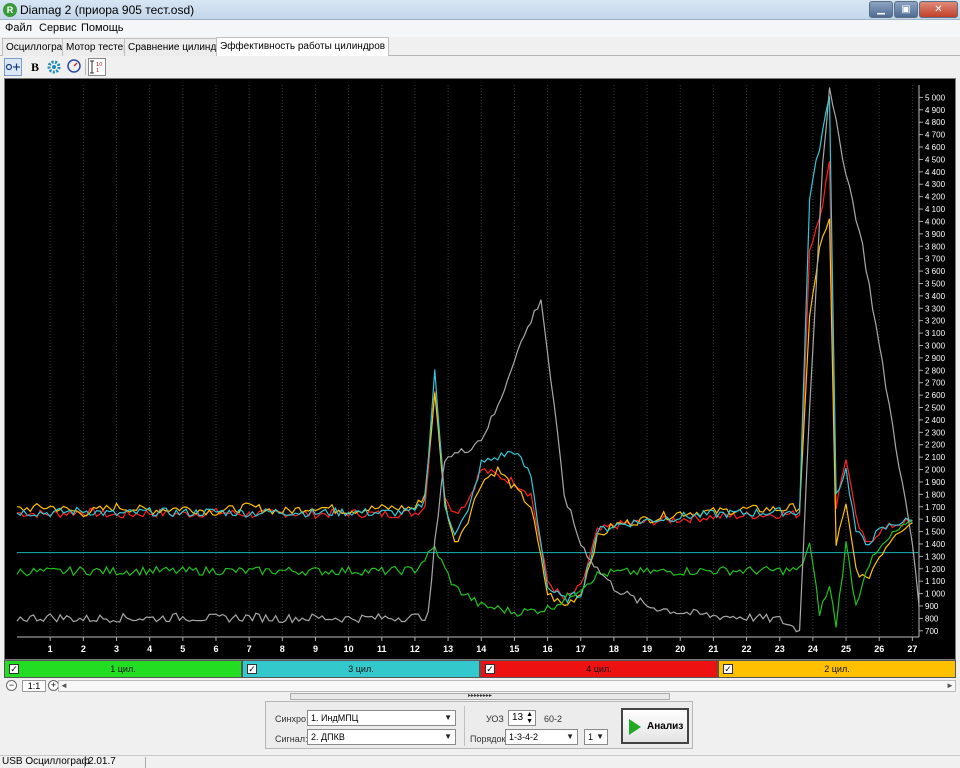  I want to click on spin-arrows-icon: ▲ ▼, so click(529, 718).